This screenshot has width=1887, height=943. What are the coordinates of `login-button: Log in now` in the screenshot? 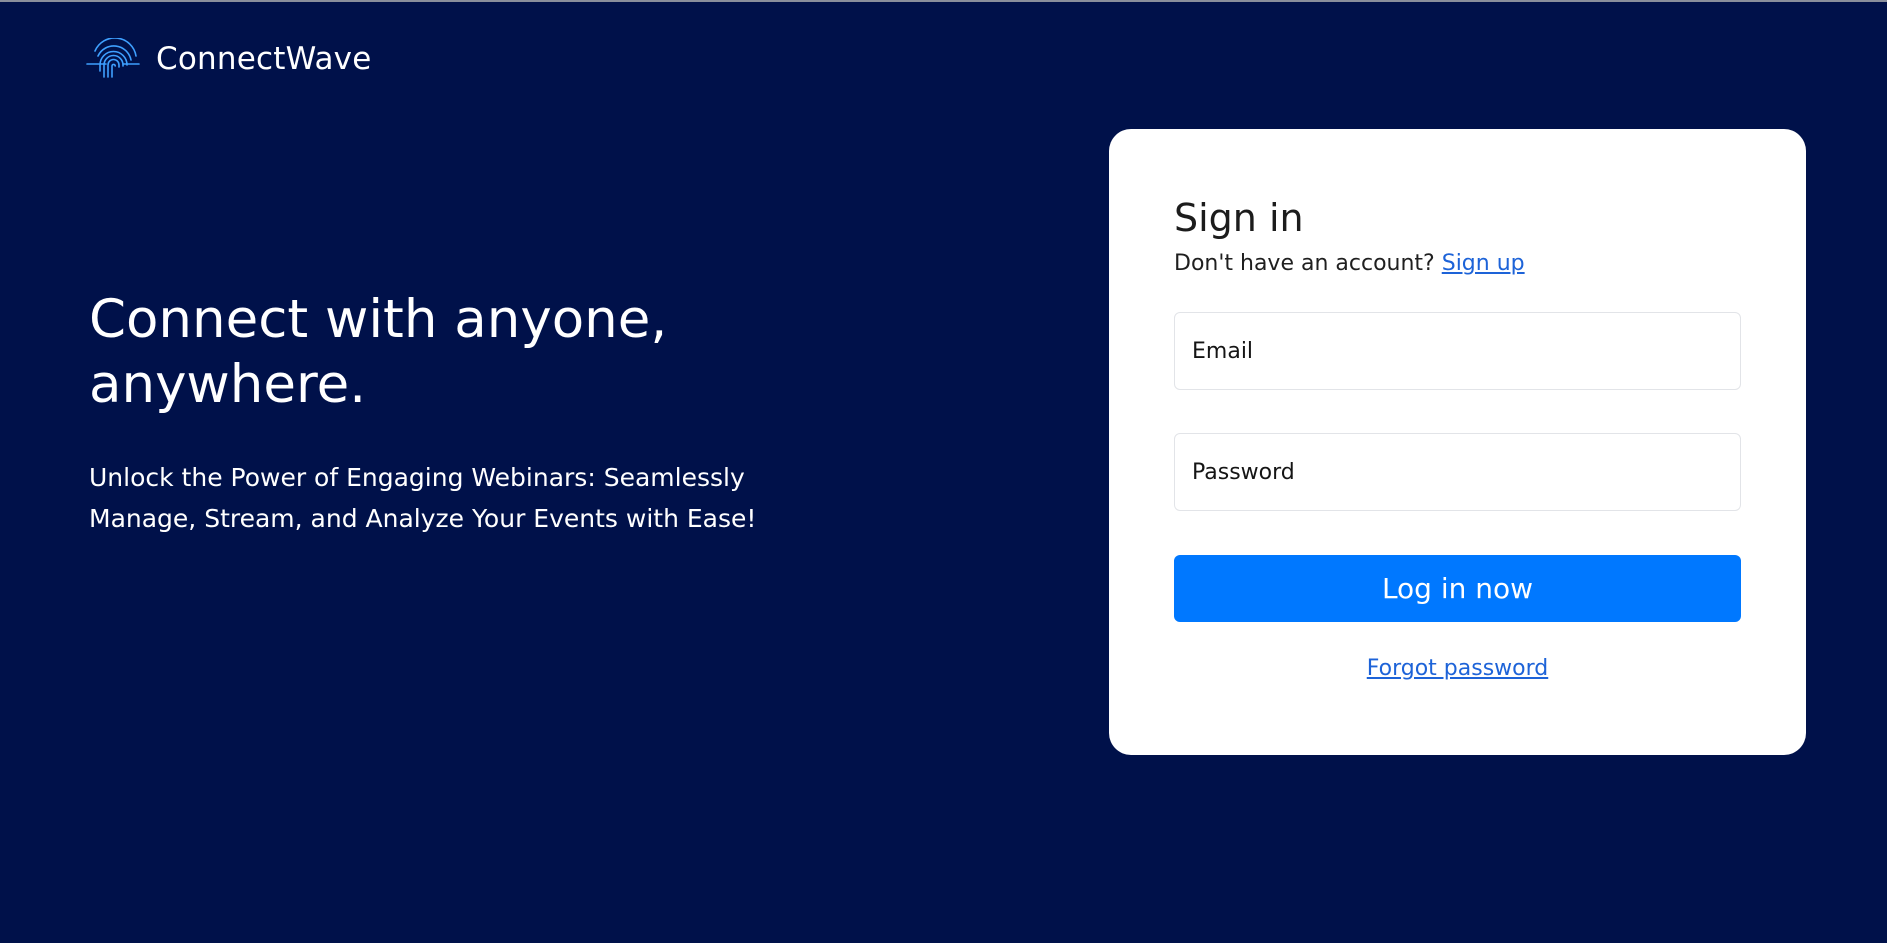 It's located at (1457, 588).